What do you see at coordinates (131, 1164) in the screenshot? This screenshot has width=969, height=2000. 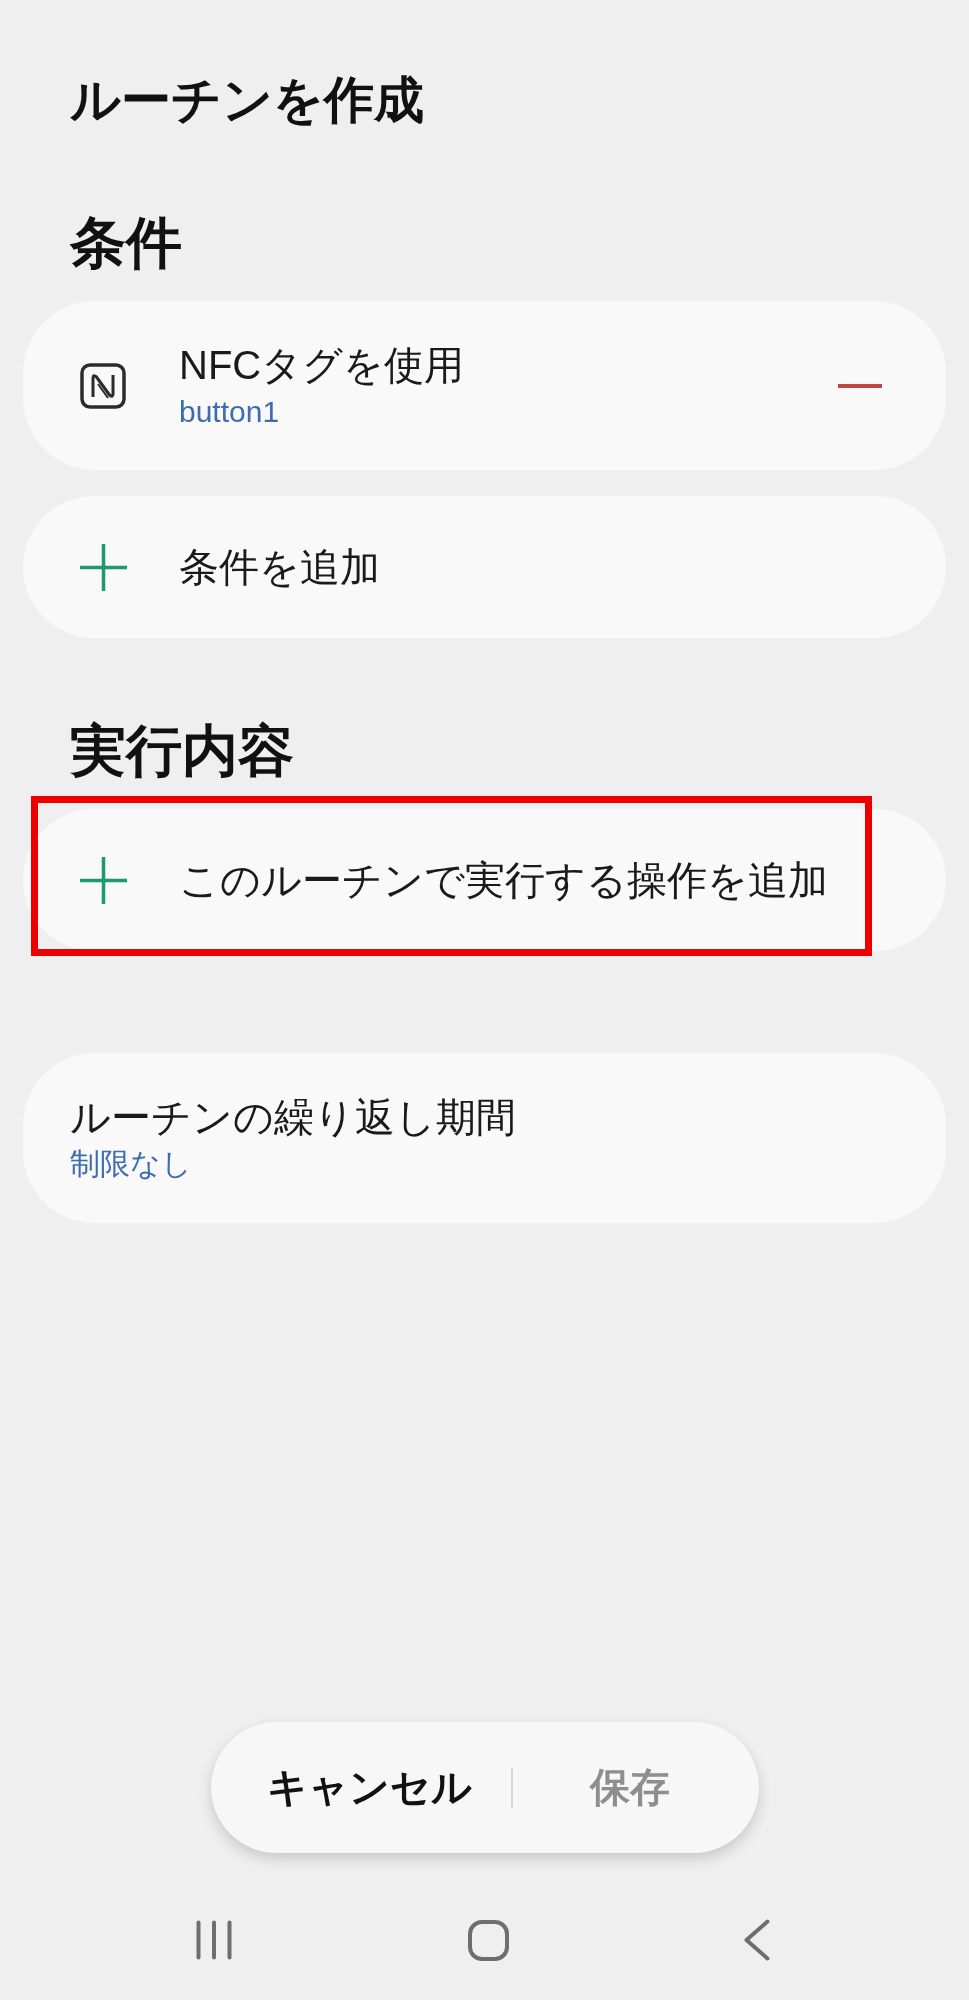 I see `setting-value: 制限なし` at bounding box center [131, 1164].